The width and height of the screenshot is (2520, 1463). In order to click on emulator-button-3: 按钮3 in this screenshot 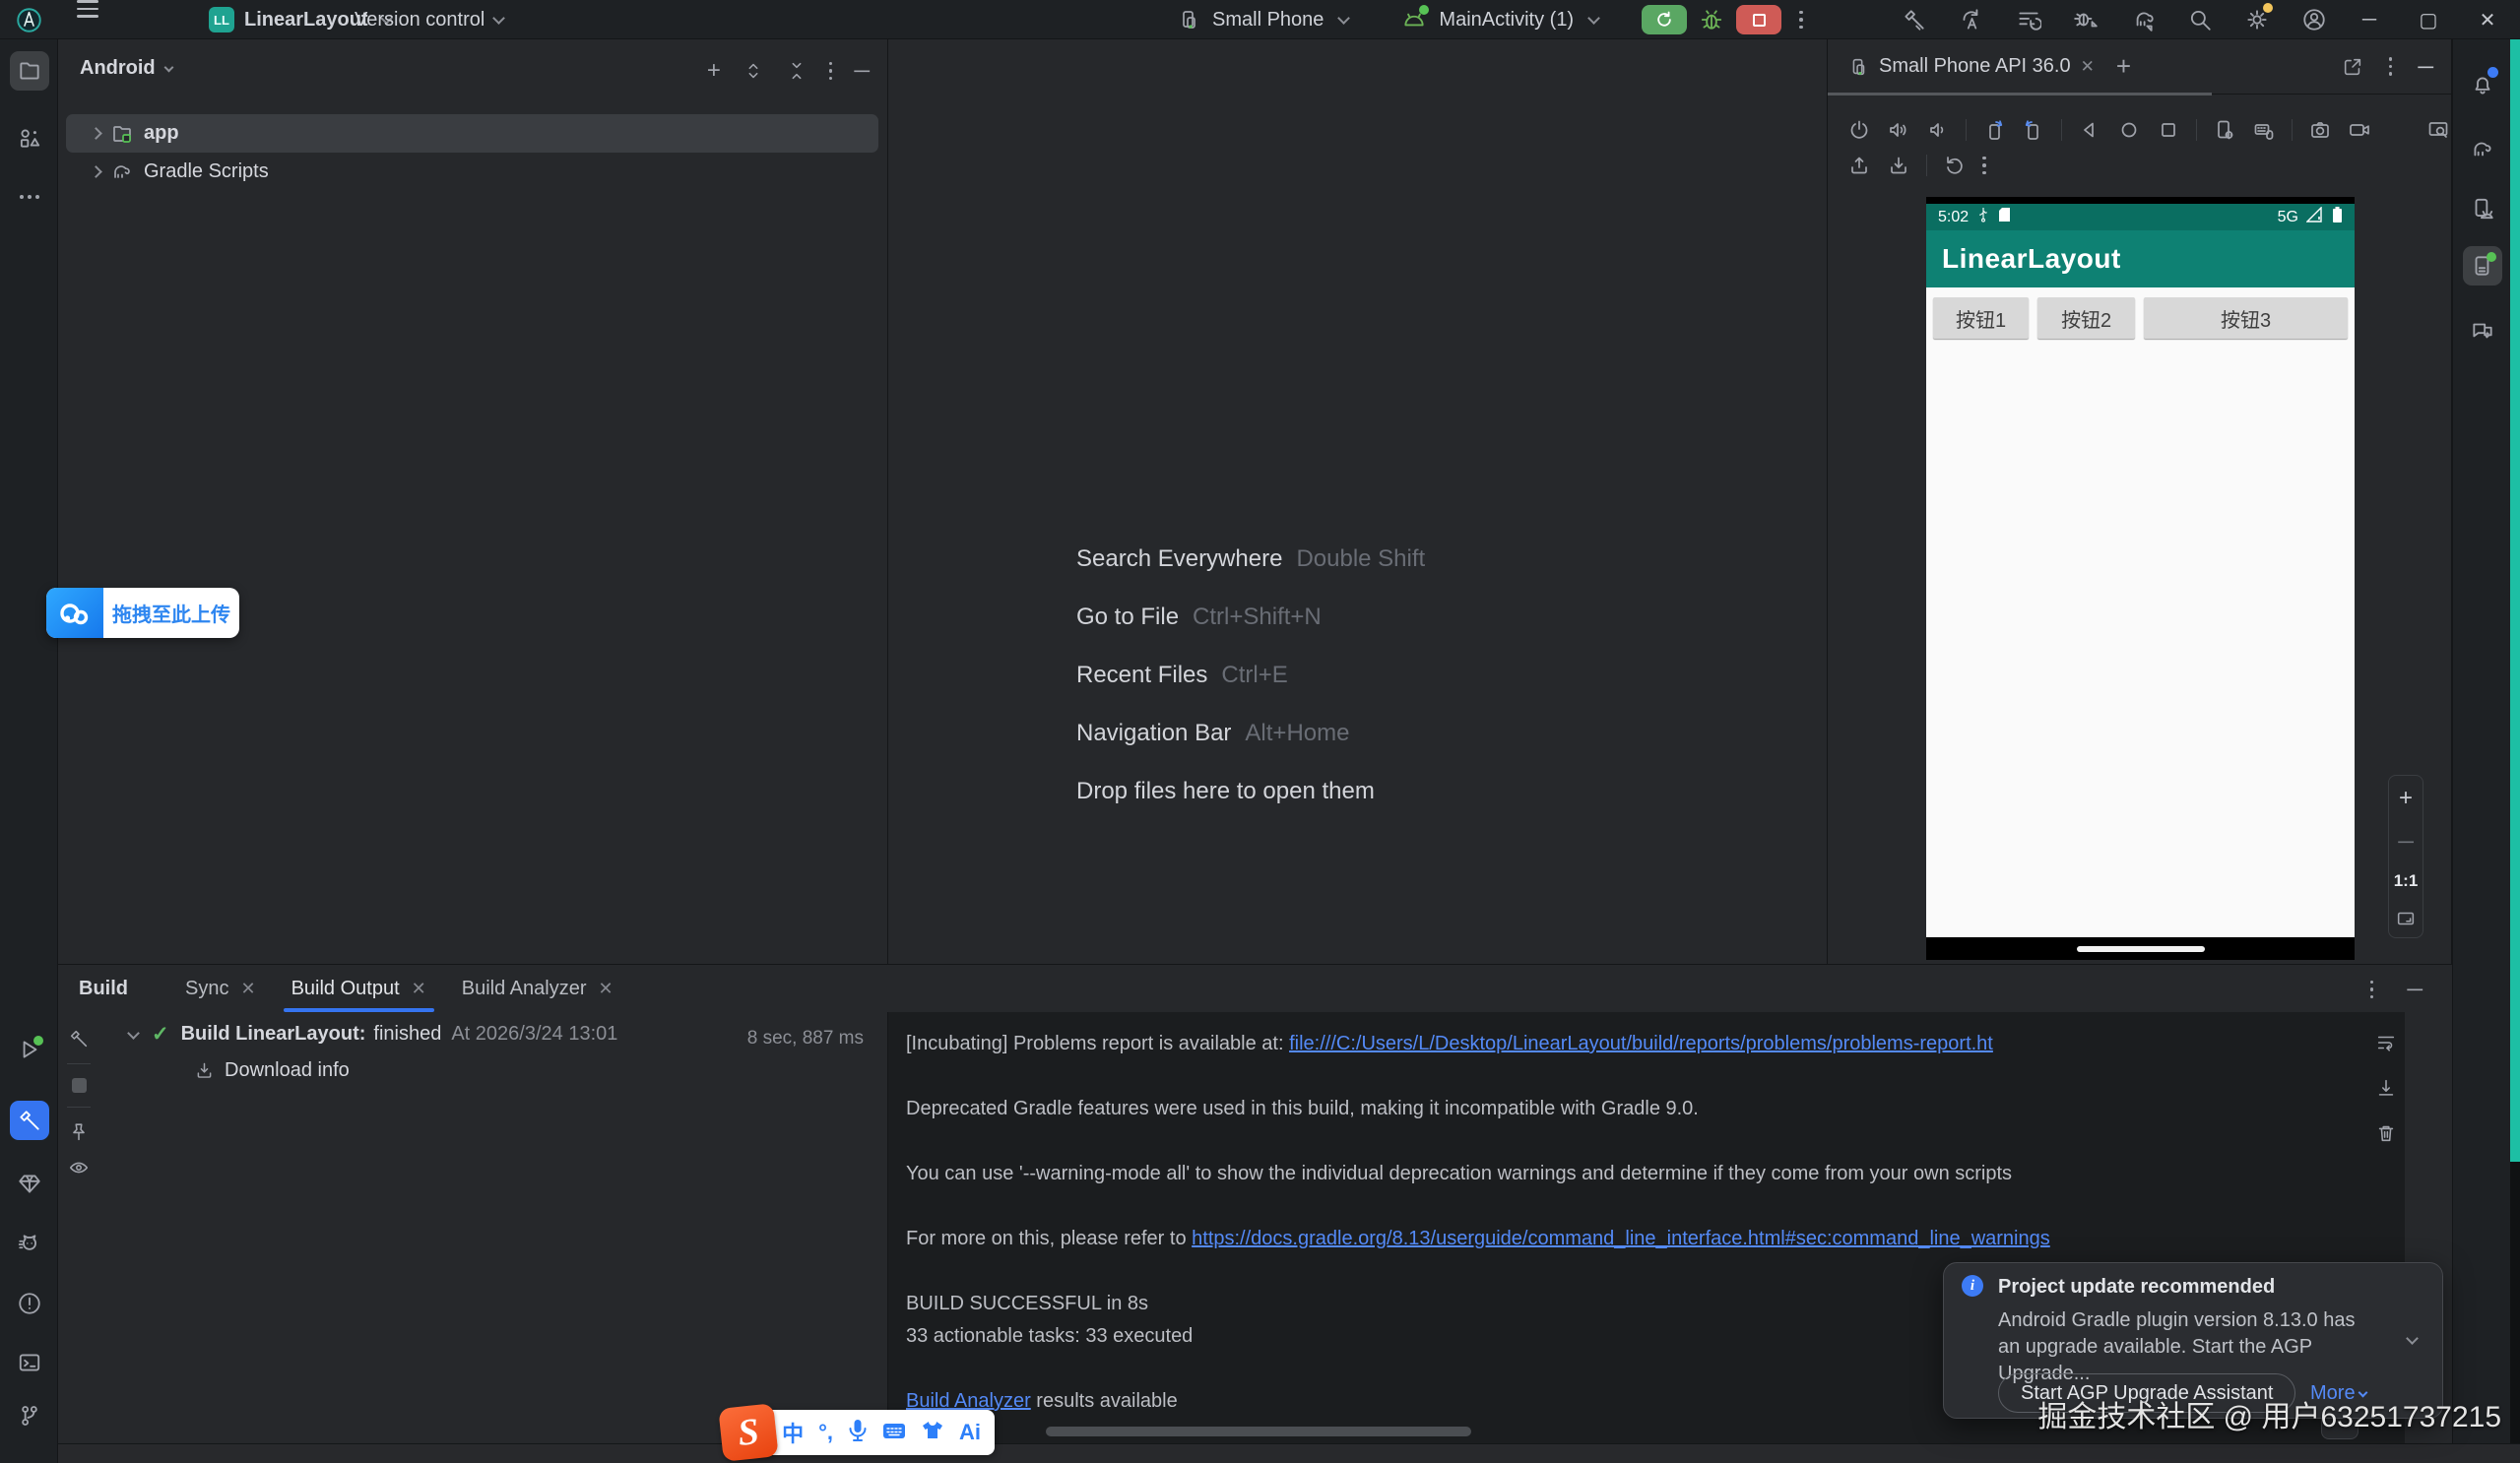, I will do `click(2246, 318)`.